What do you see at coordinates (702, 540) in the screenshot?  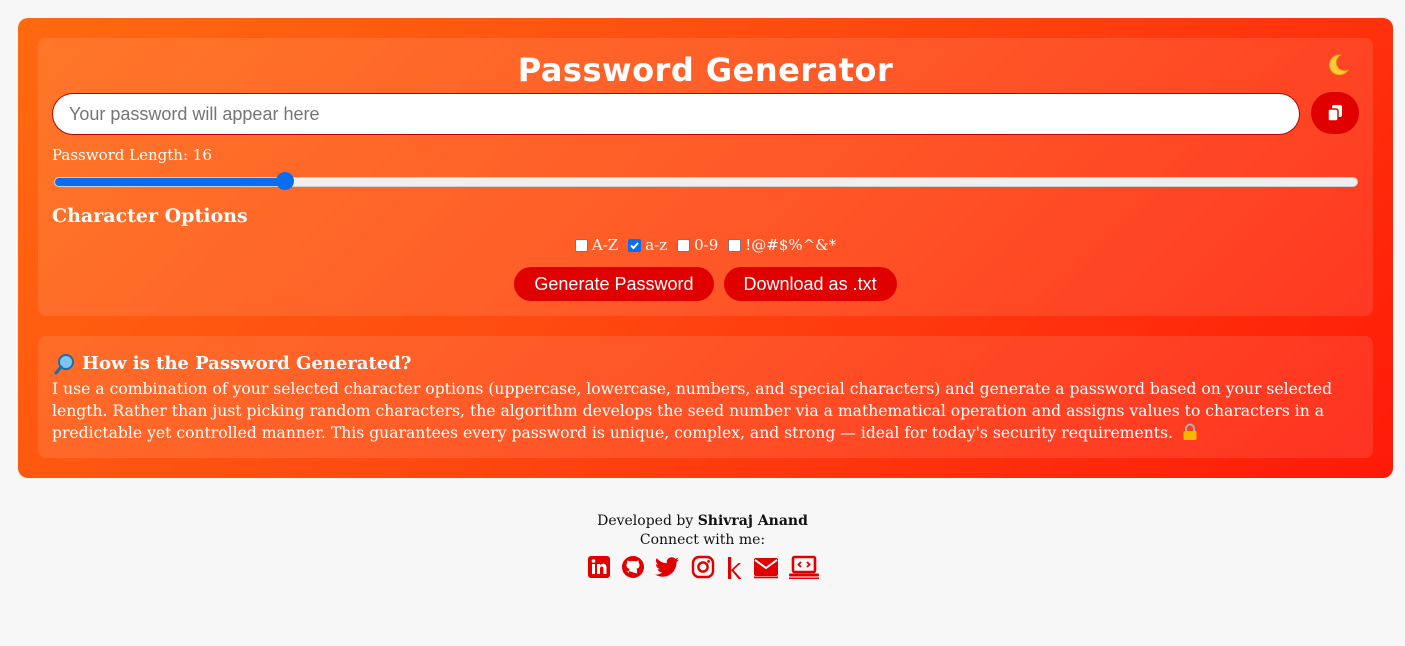 I see `connect-text: Connect with me:` at bounding box center [702, 540].